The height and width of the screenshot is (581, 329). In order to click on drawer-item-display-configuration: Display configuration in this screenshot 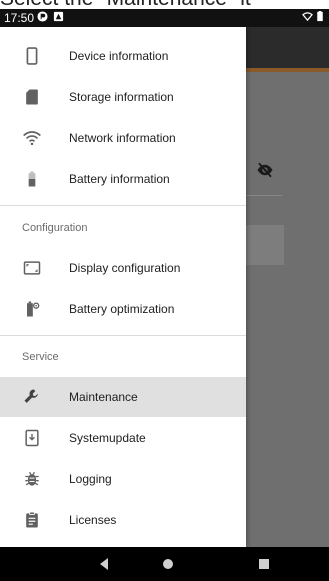, I will do `click(123, 268)`.